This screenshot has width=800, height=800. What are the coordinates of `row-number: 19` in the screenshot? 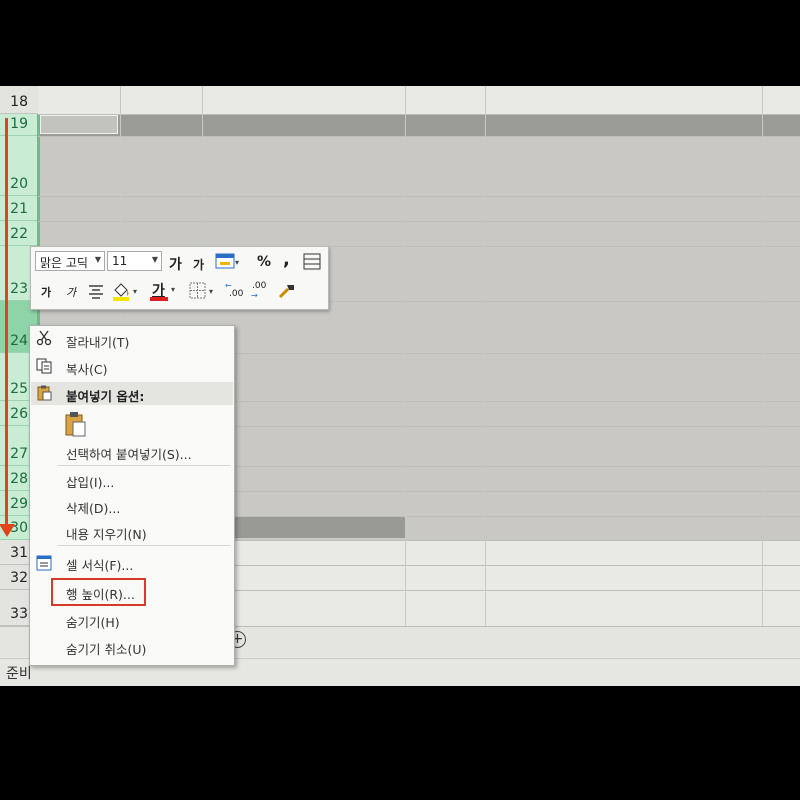 It's located at (19, 124).